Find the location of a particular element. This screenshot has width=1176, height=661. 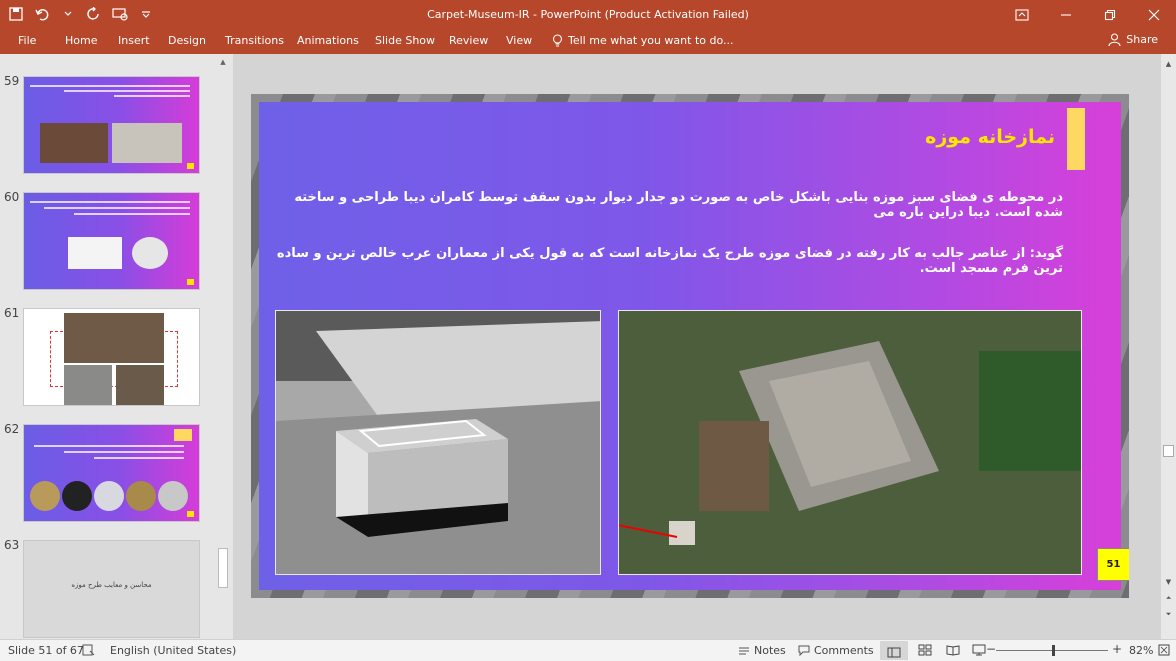

share-label: Share is located at coordinates (1142, 39).